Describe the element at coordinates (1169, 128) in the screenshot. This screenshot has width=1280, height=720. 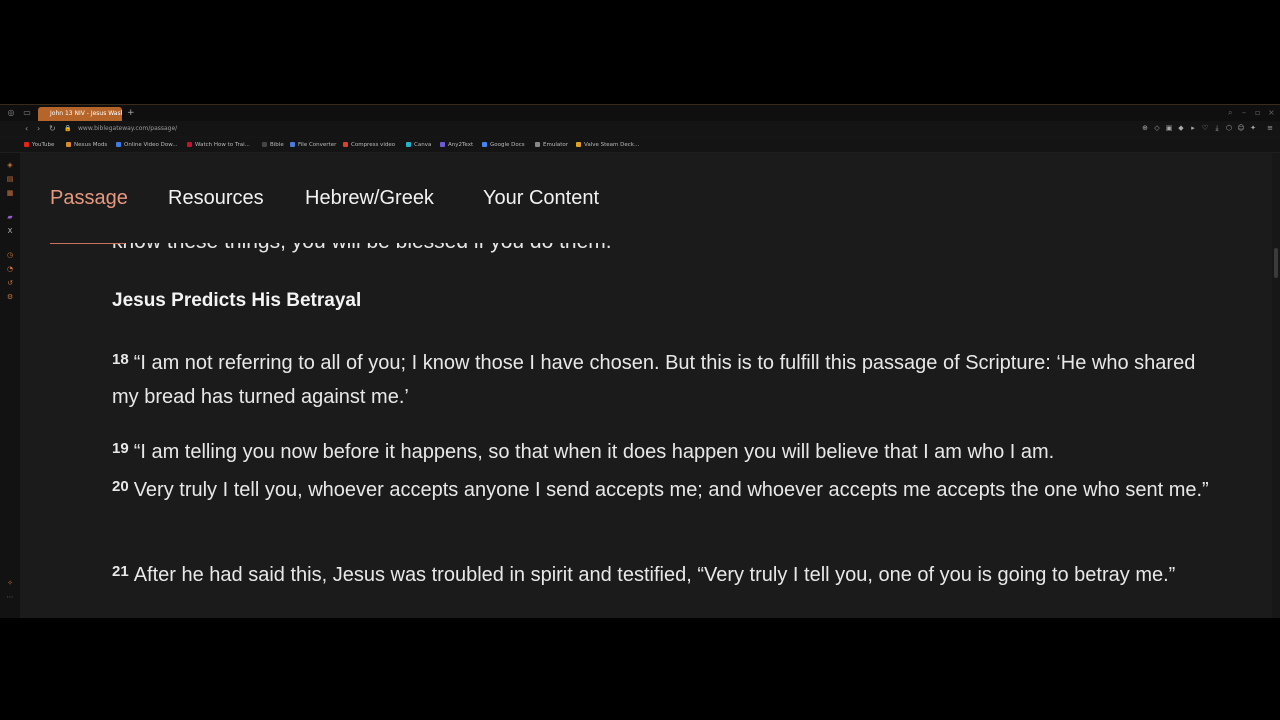
I see `screenshot-icon: ▣` at that location.